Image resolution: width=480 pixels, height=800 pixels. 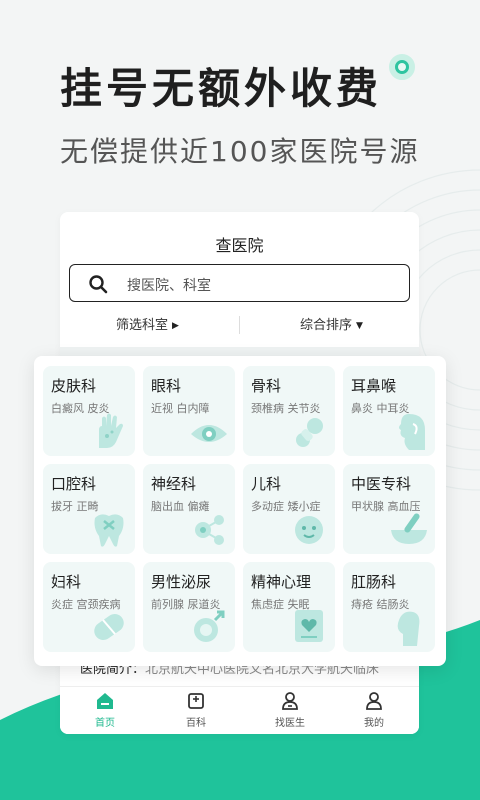 What do you see at coordinates (166, 386) in the screenshot?
I see `department-name: 眼科` at bounding box center [166, 386].